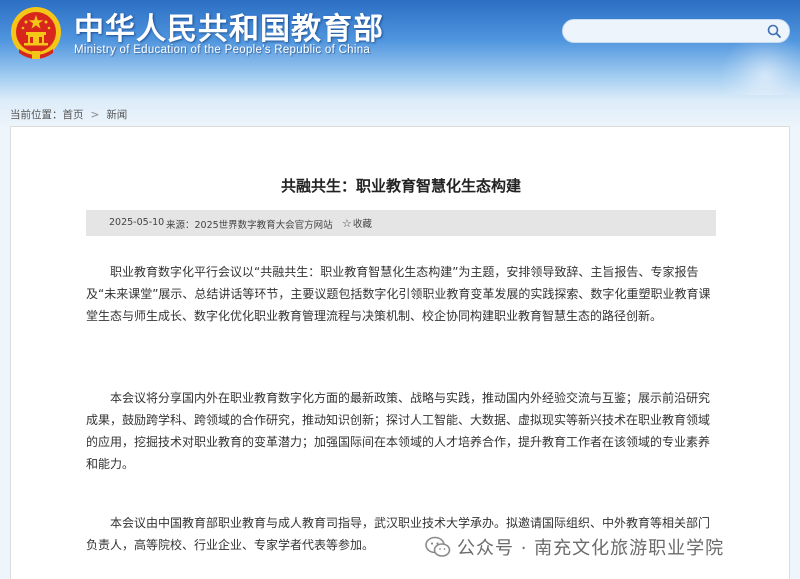  I want to click on search-input, so click(665, 31).